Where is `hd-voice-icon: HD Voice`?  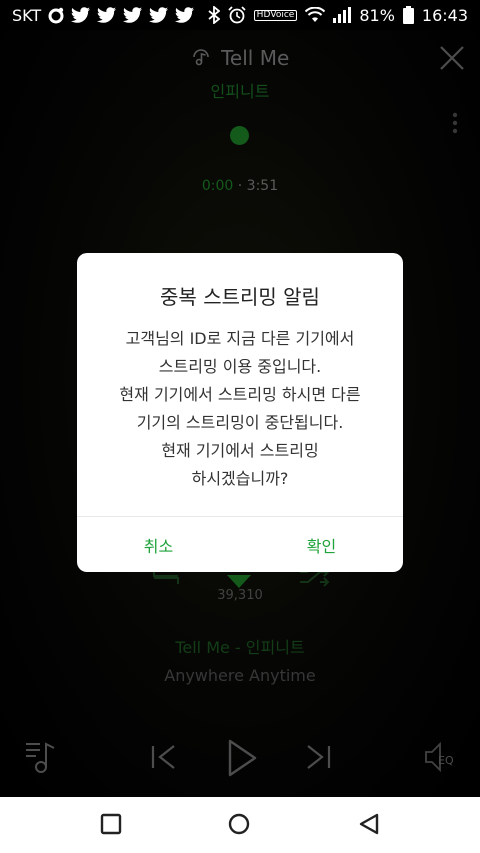
hd-voice-icon: HD Voice is located at coordinates (275, 15).